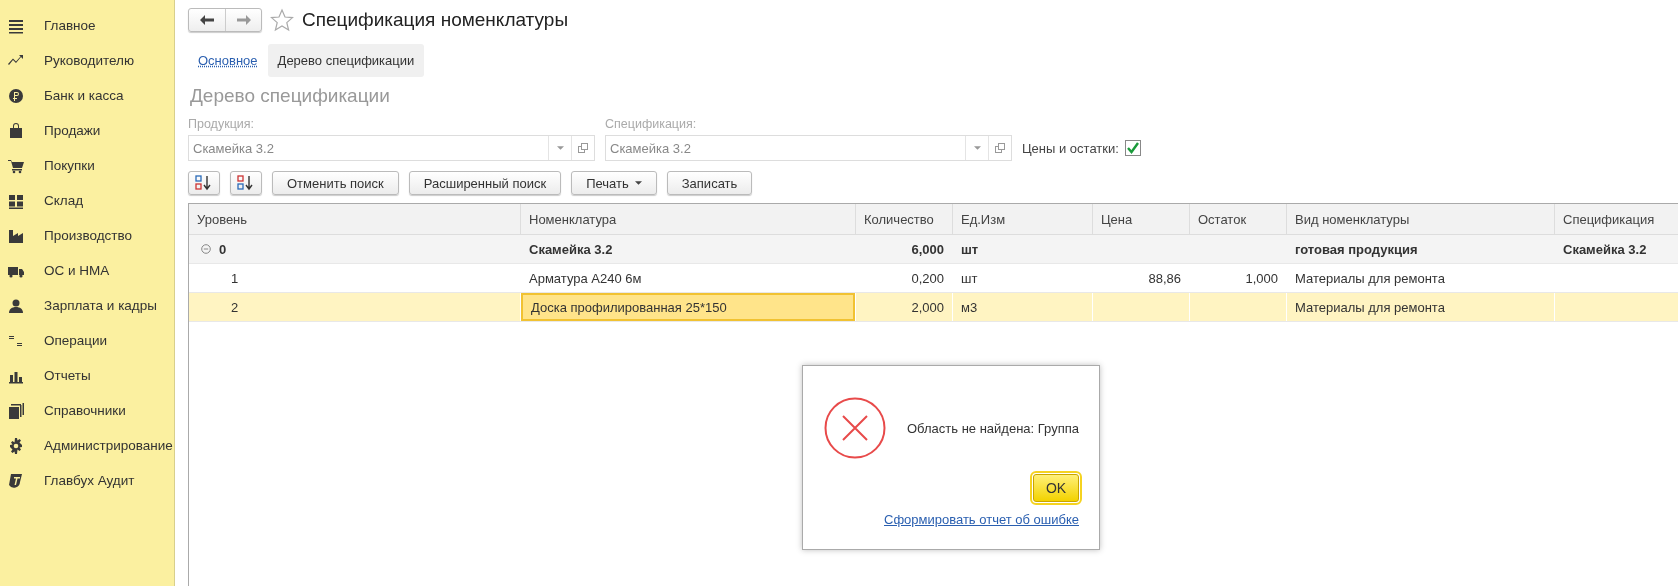 Image resolution: width=1678 pixels, height=586 pixels. I want to click on window-title: Спецификация номенклатуры, so click(435, 20).